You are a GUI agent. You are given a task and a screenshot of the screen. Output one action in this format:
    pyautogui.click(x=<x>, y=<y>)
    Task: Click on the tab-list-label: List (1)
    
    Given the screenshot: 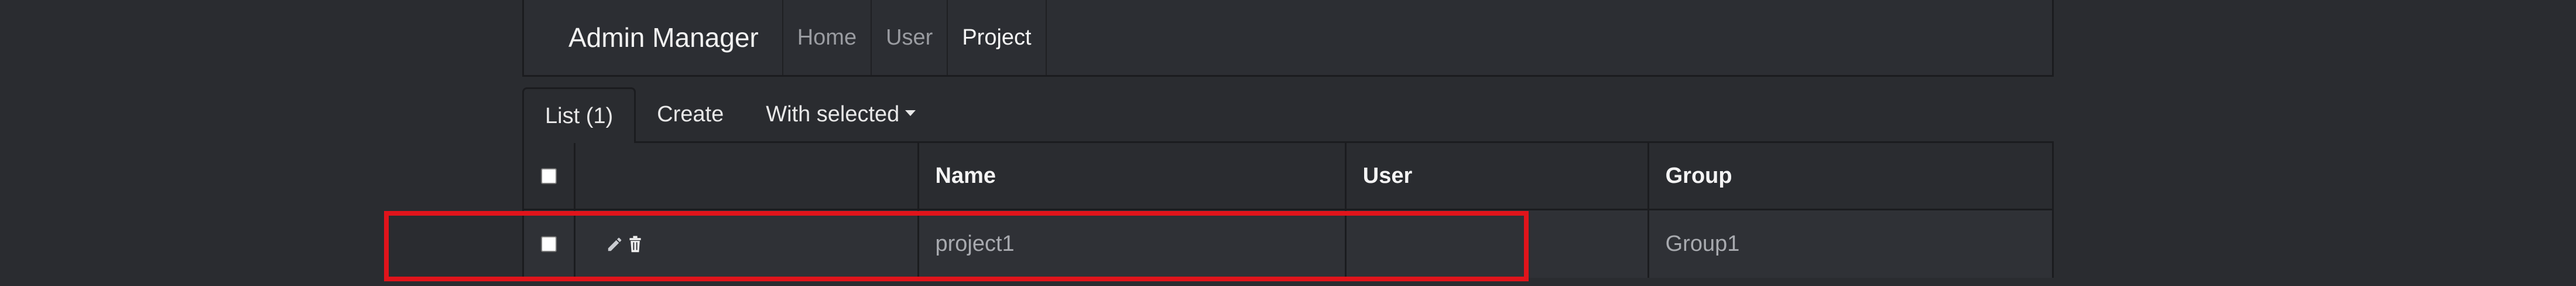 What is the action you would take?
    pyautogui.click(x=579, y=115)
    